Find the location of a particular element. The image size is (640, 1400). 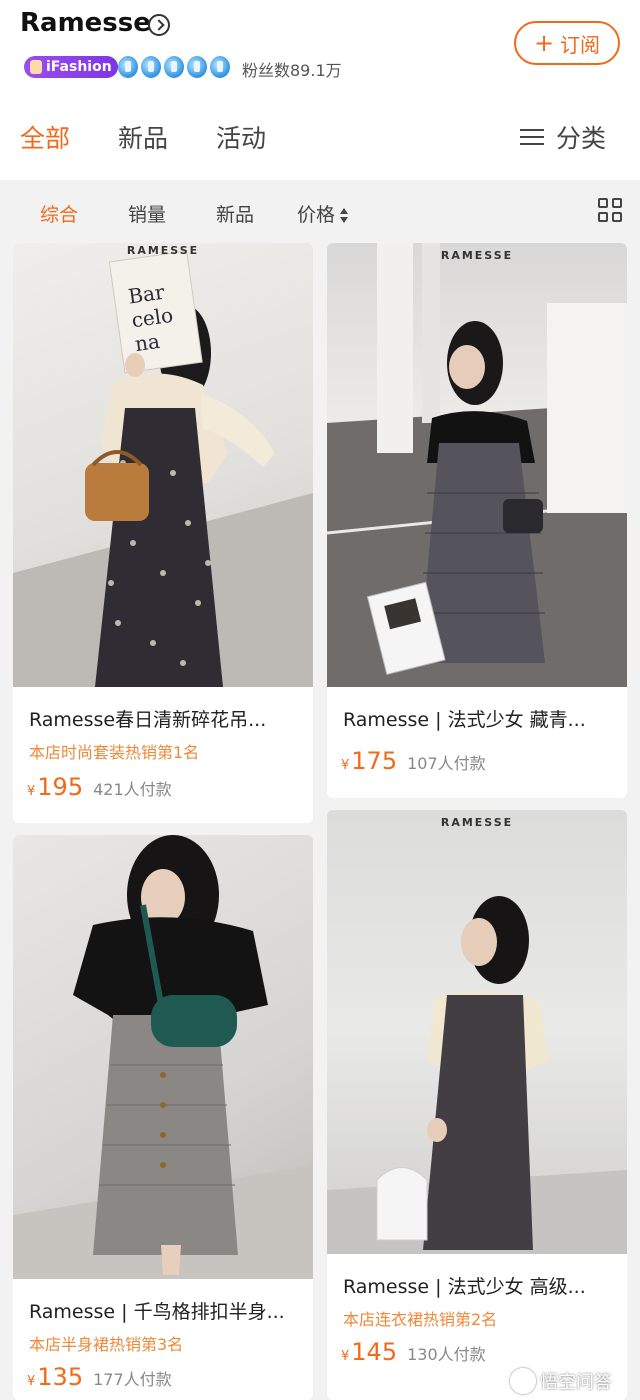

product-rank: 本店时尚套装热销第1名 is located at coordinates (114, 752).